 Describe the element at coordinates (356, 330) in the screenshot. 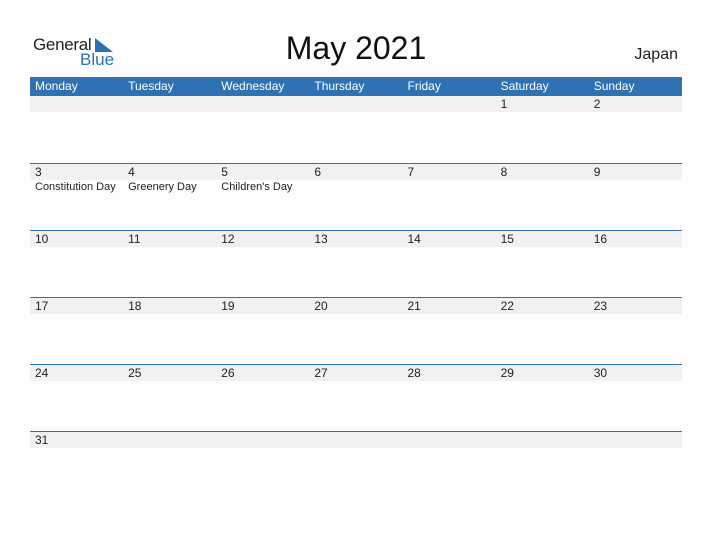

I see `week-row: 17 18 19 20 21 22 23` at that location.